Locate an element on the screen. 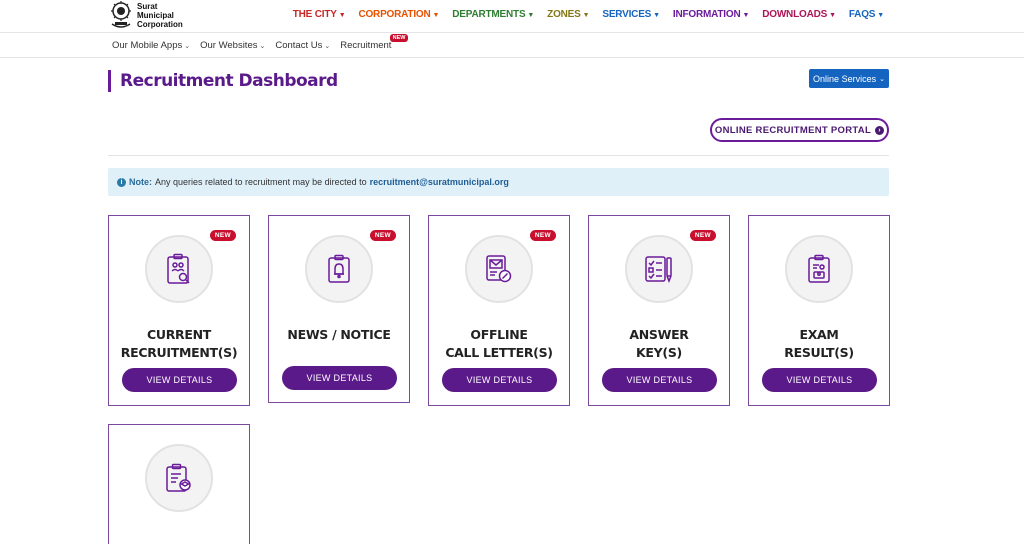 The width and height of the screenshot is (1024, 544). card-label-line: OFFLINE is located at coordinates (499, 334).